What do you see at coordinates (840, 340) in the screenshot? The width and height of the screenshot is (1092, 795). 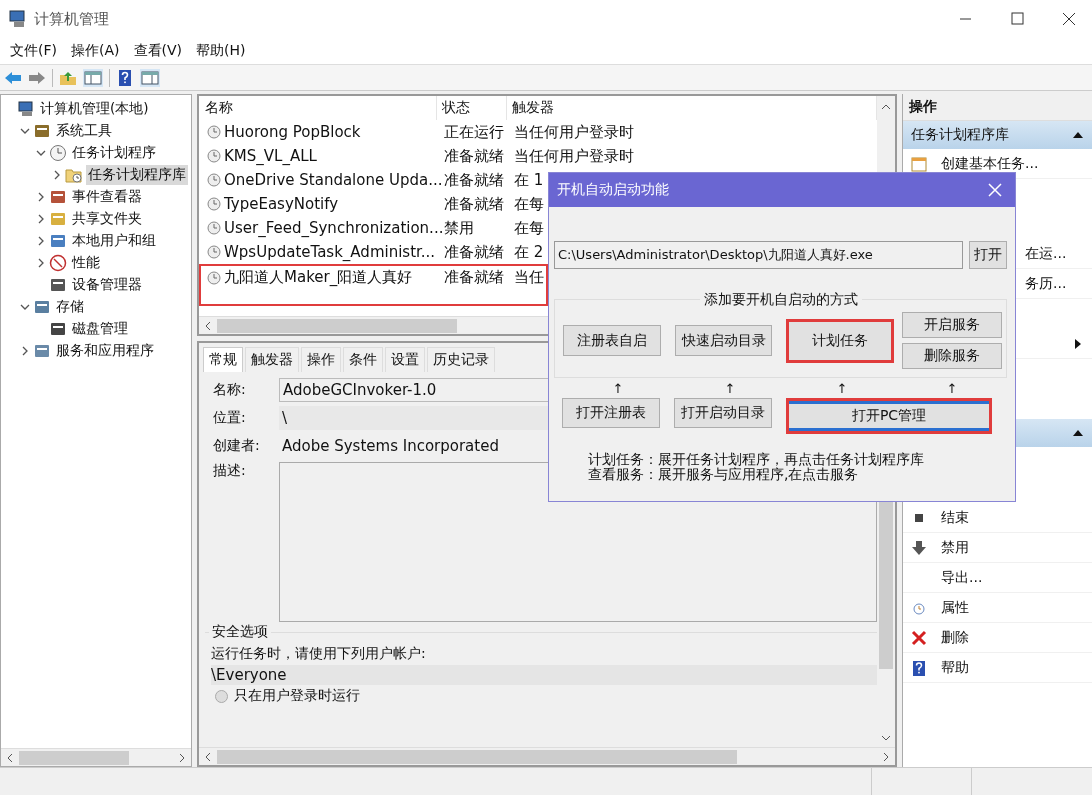 I see `method-button: 计划任务` at bounding box center [840, 340].